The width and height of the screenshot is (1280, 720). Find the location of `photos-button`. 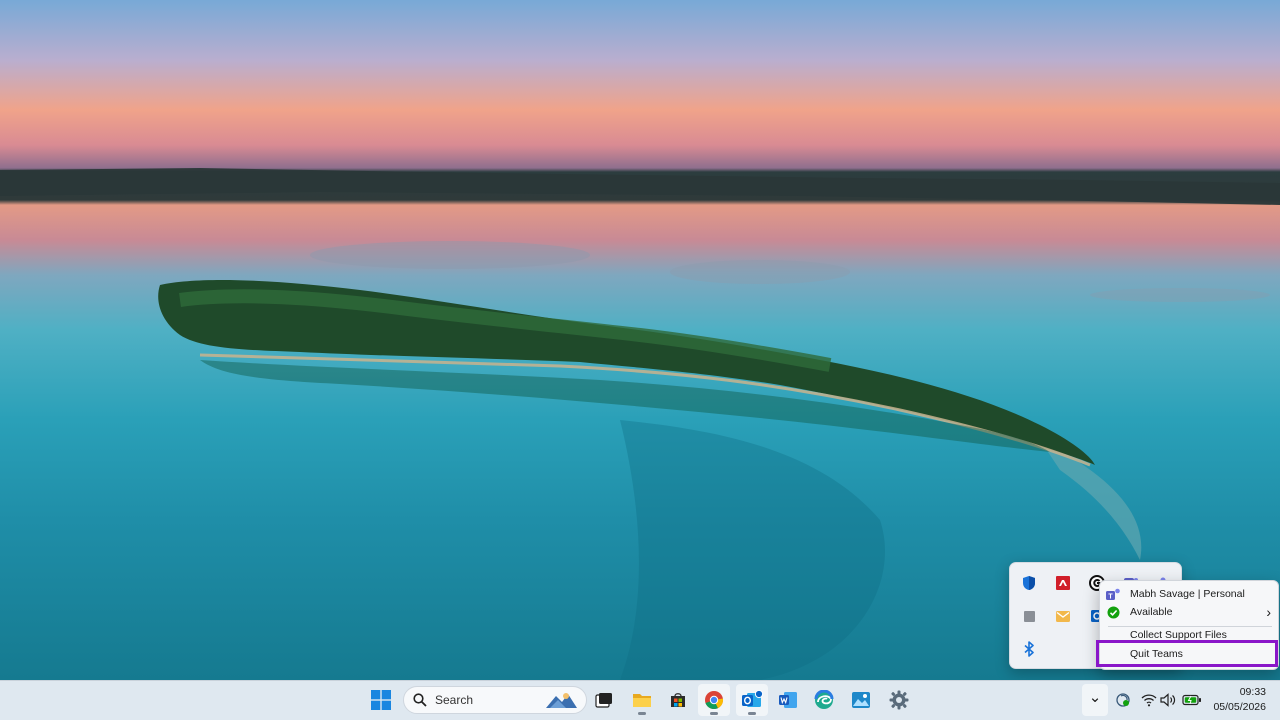

photos-button is located at coordinates (861, 700).